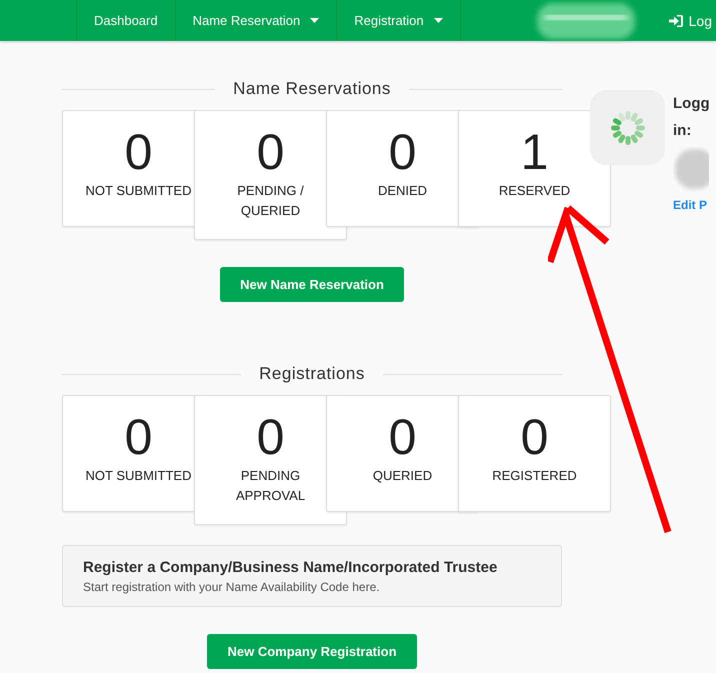 This screenshot has height=673, width=716. I want to click on section-title: Registrations, so click(312, 374).